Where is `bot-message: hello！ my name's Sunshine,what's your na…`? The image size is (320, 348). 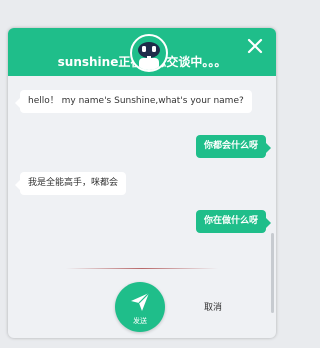
bot-message: hello！ my name's Sunshine,what's your na… is located at coordinates (133, 101).